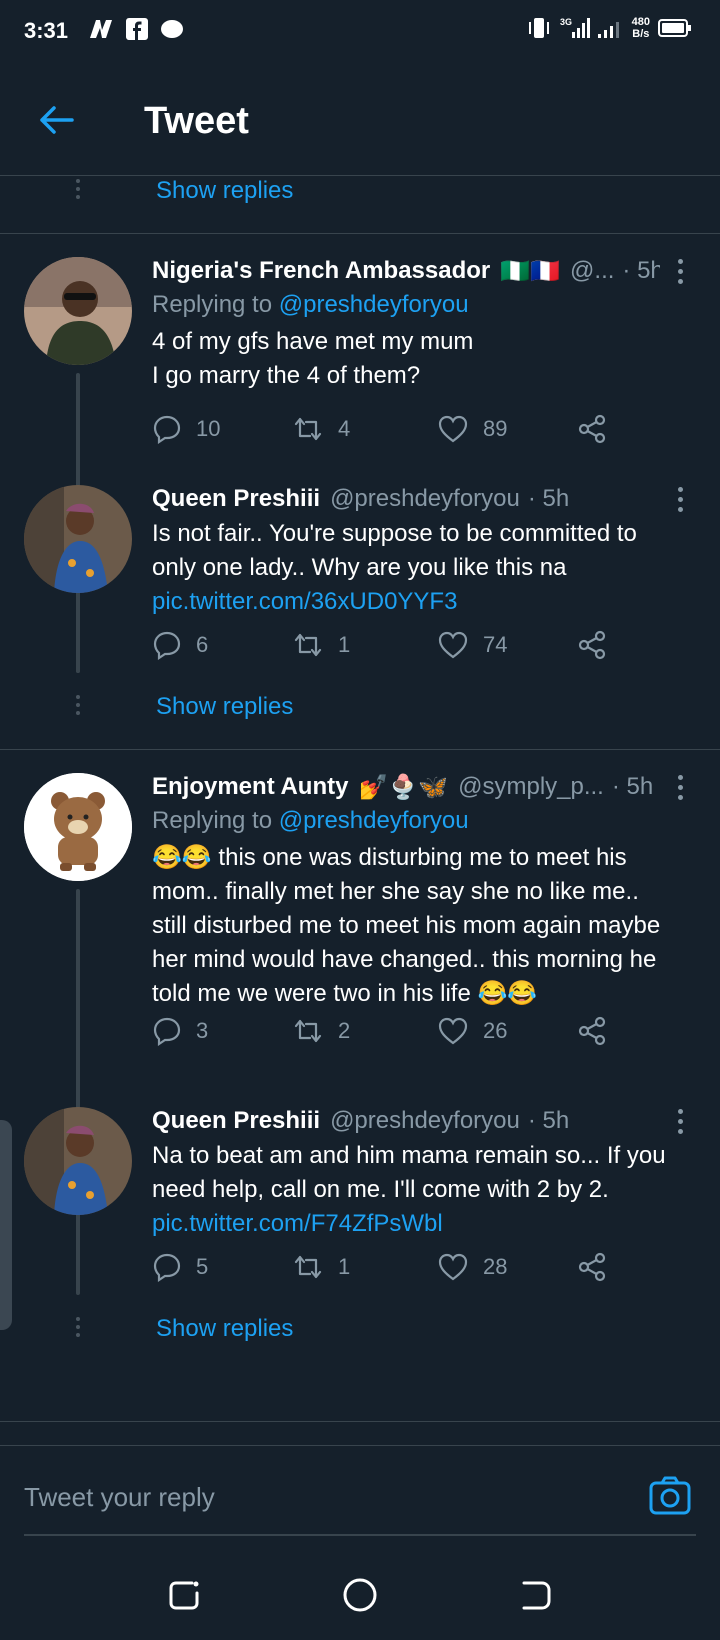  Describe the element at coordinates (180, 645) in the screenshot. I see `reply-button: 6` at that location.